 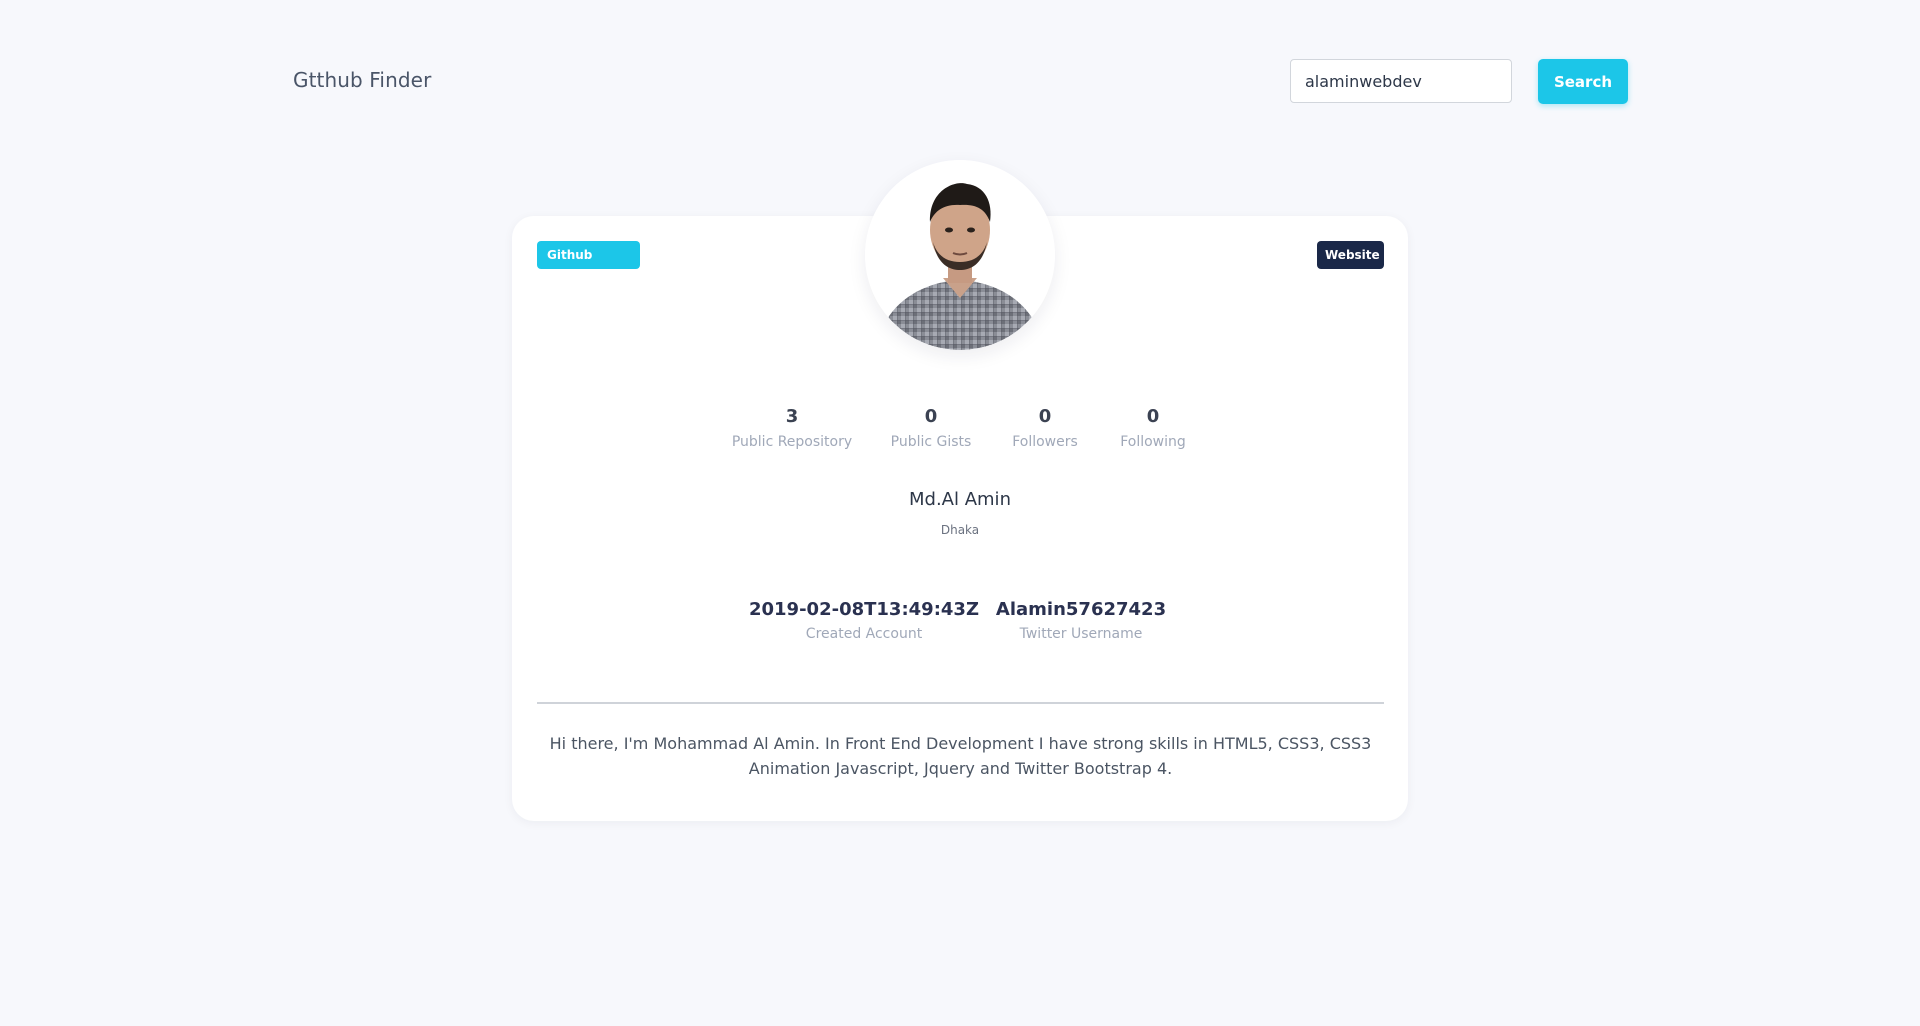 What do you see at coordinates (1081, 609) in the screenshot?
I see `twitter-username-value: Alamin57627423` at bounding box center [1081, 609].